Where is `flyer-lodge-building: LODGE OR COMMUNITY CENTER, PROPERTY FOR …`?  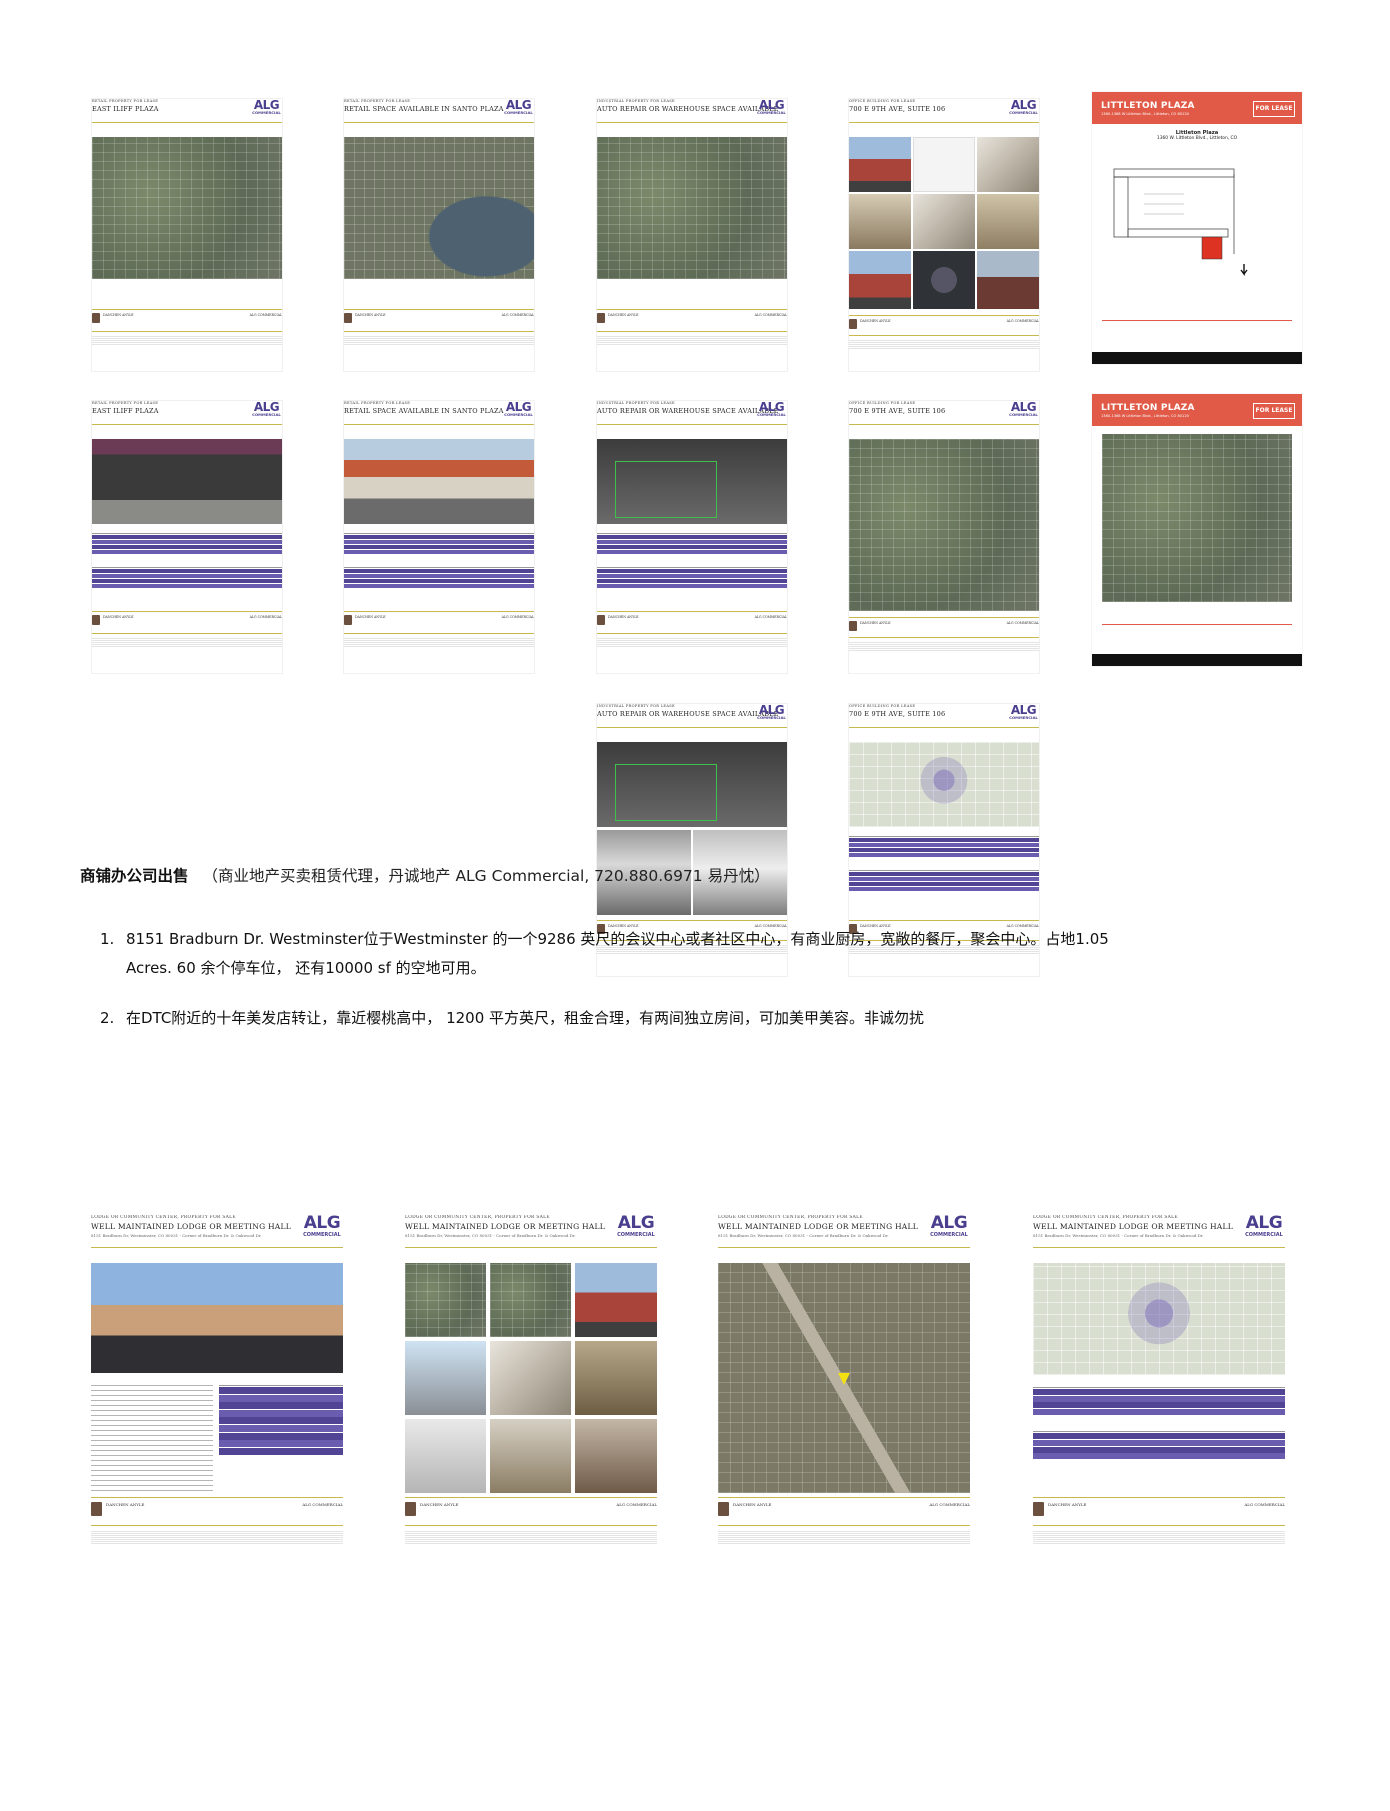
flyer-lodge-building: LODGE OR COMMUNITY CENTER, PROPERTY FOR … is located at coordinates (217, 1387).